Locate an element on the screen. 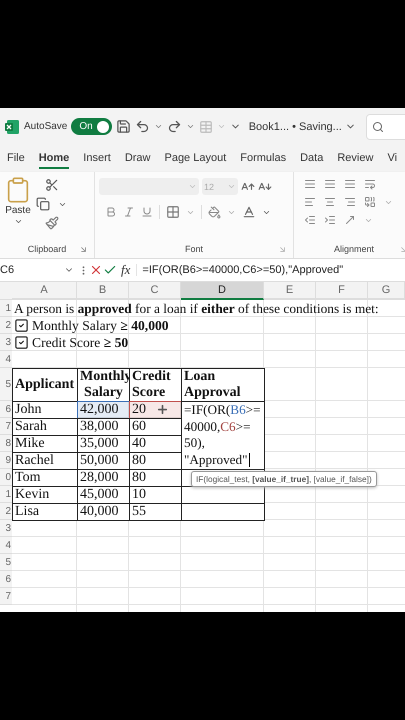 Image resolution: width=405 pixels, height=720 pixels. table-cell: 35,000 is located at coordinates (103, 444).